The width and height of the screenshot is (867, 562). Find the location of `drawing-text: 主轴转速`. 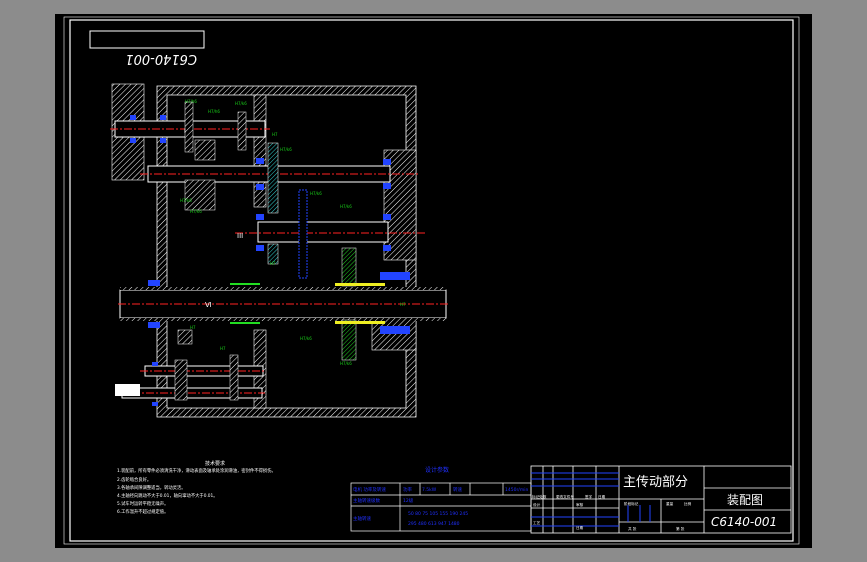

drawing-text: 主轴转速 is located at coordinates (362, 518).